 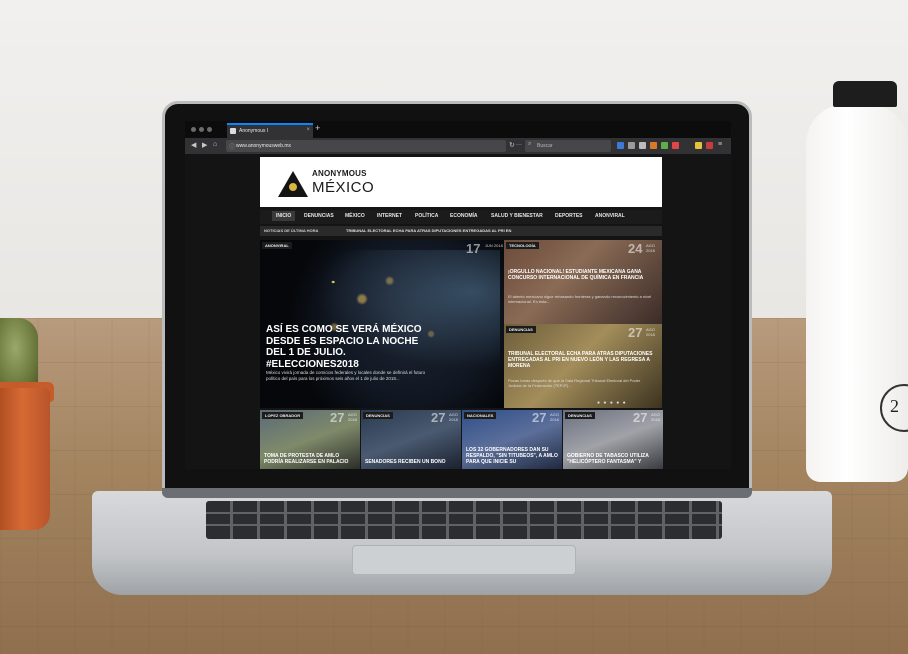 I want to click on logo-text-bottom: MÉXICO, so click(x=343, y=187).